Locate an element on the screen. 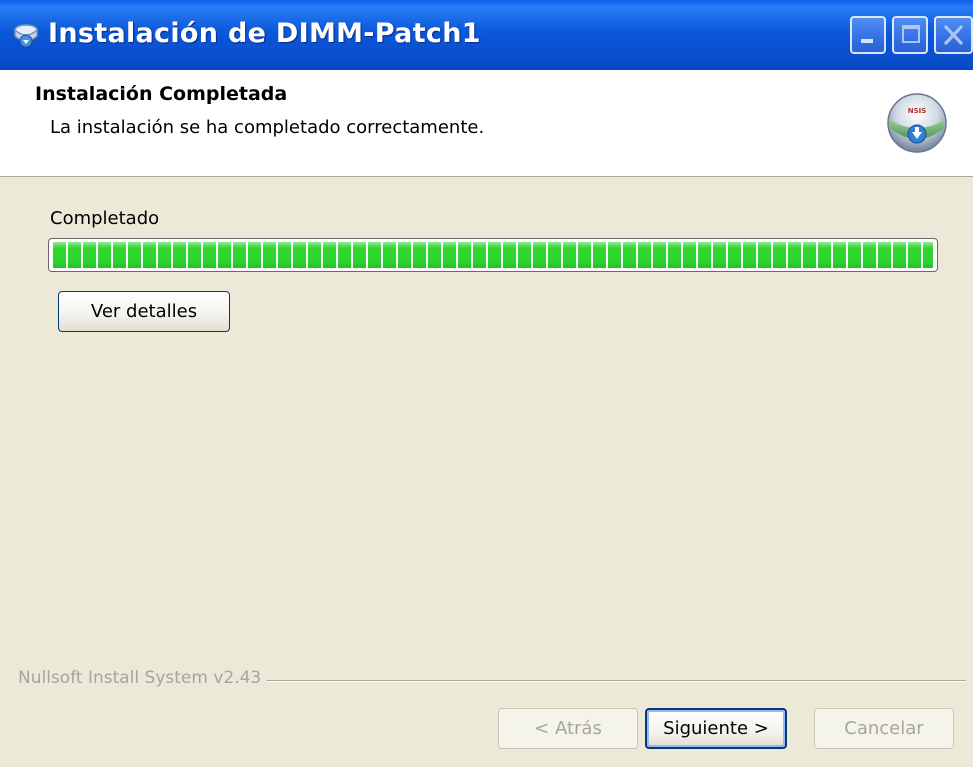 The height and width of the screenshot is (767, 973). close-button is located at coordinates (953, 35).